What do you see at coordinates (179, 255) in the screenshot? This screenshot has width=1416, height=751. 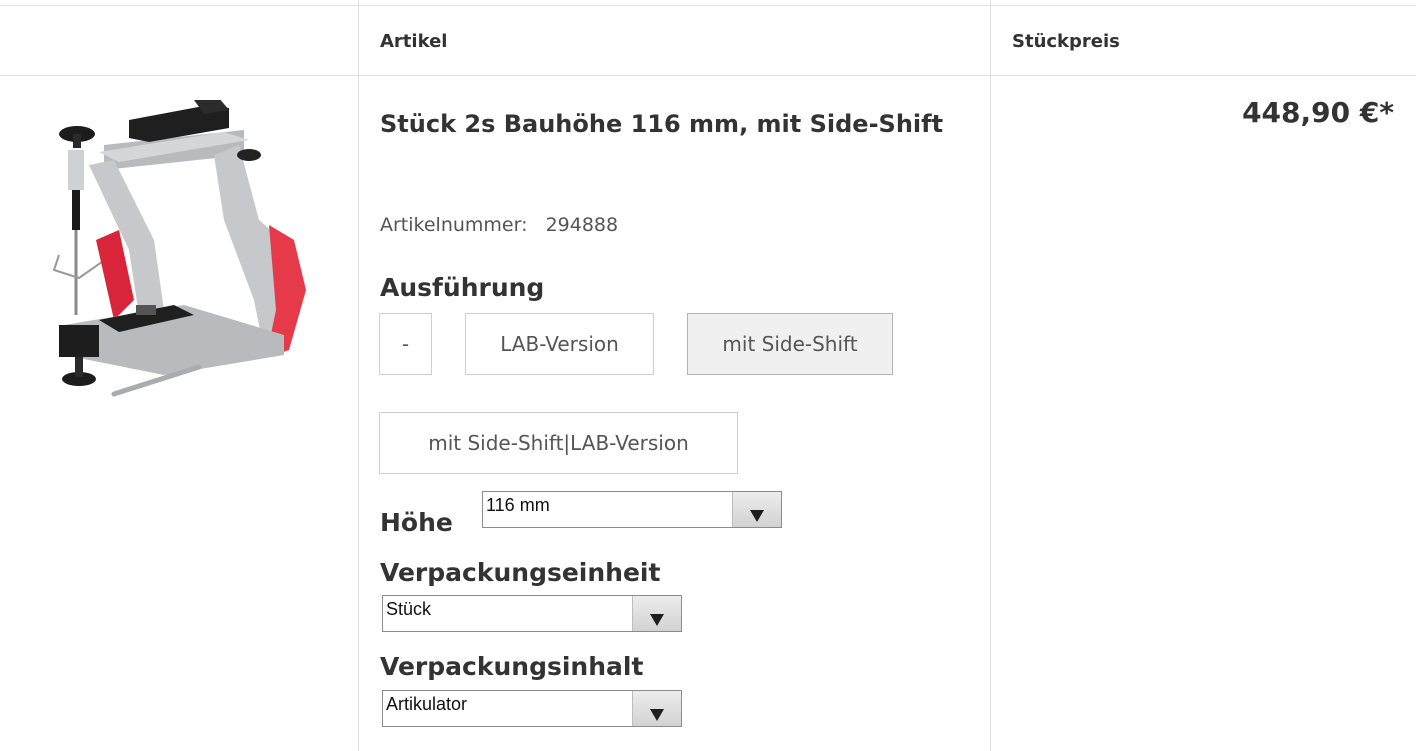 I see `articulator-product-image` at bounding box center [179, 255].